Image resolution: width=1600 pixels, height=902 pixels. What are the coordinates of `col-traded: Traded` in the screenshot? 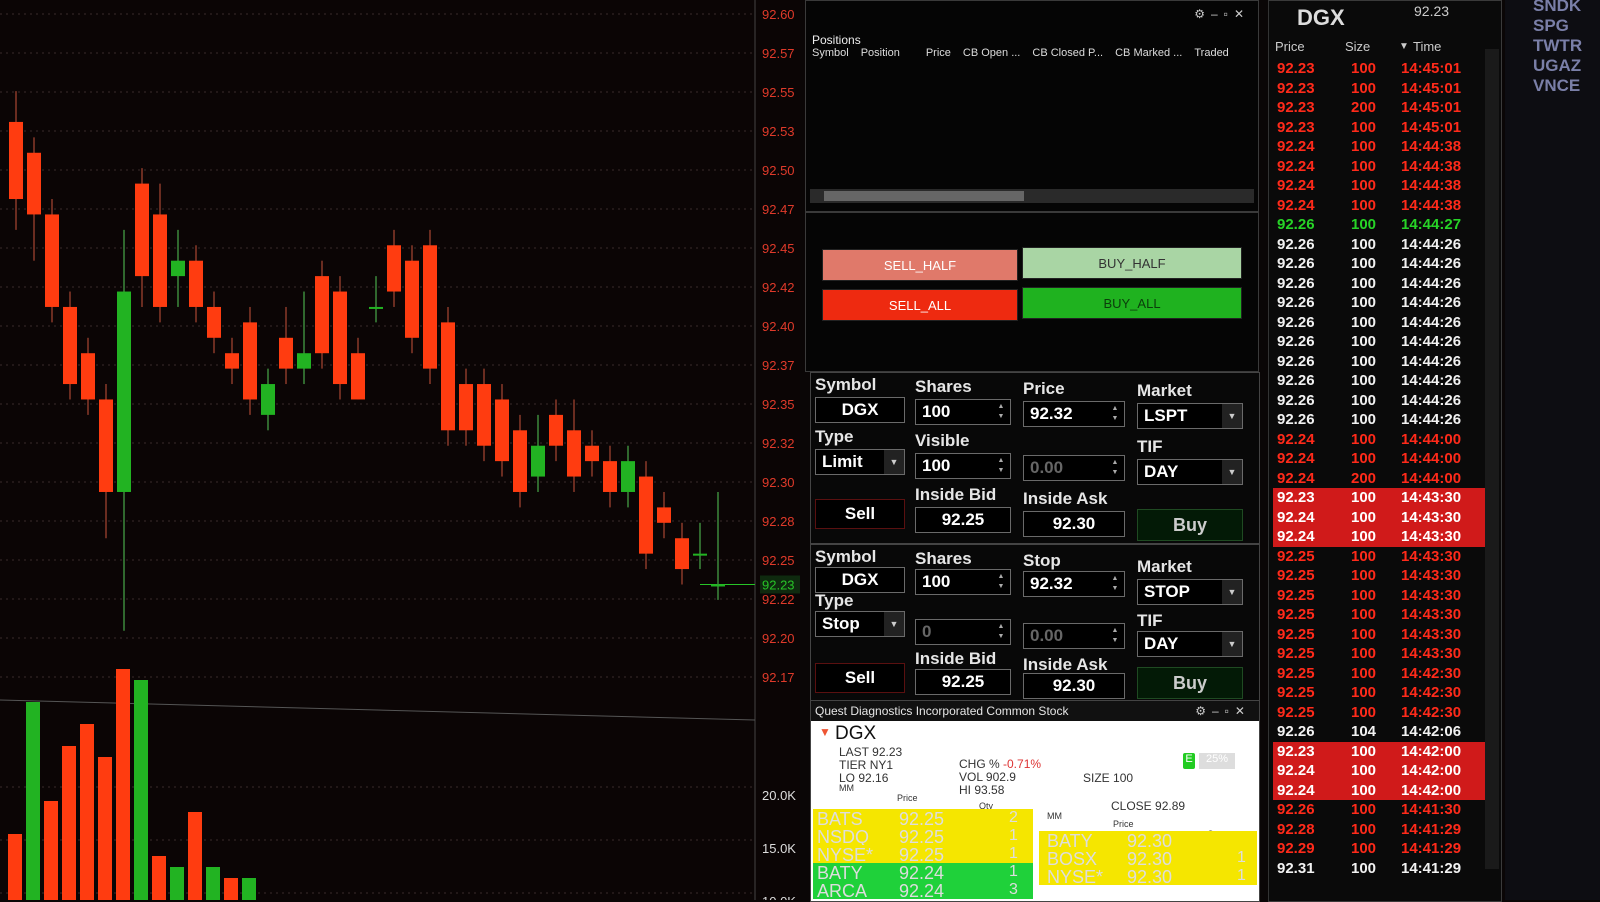 It's located at (1211, 55).